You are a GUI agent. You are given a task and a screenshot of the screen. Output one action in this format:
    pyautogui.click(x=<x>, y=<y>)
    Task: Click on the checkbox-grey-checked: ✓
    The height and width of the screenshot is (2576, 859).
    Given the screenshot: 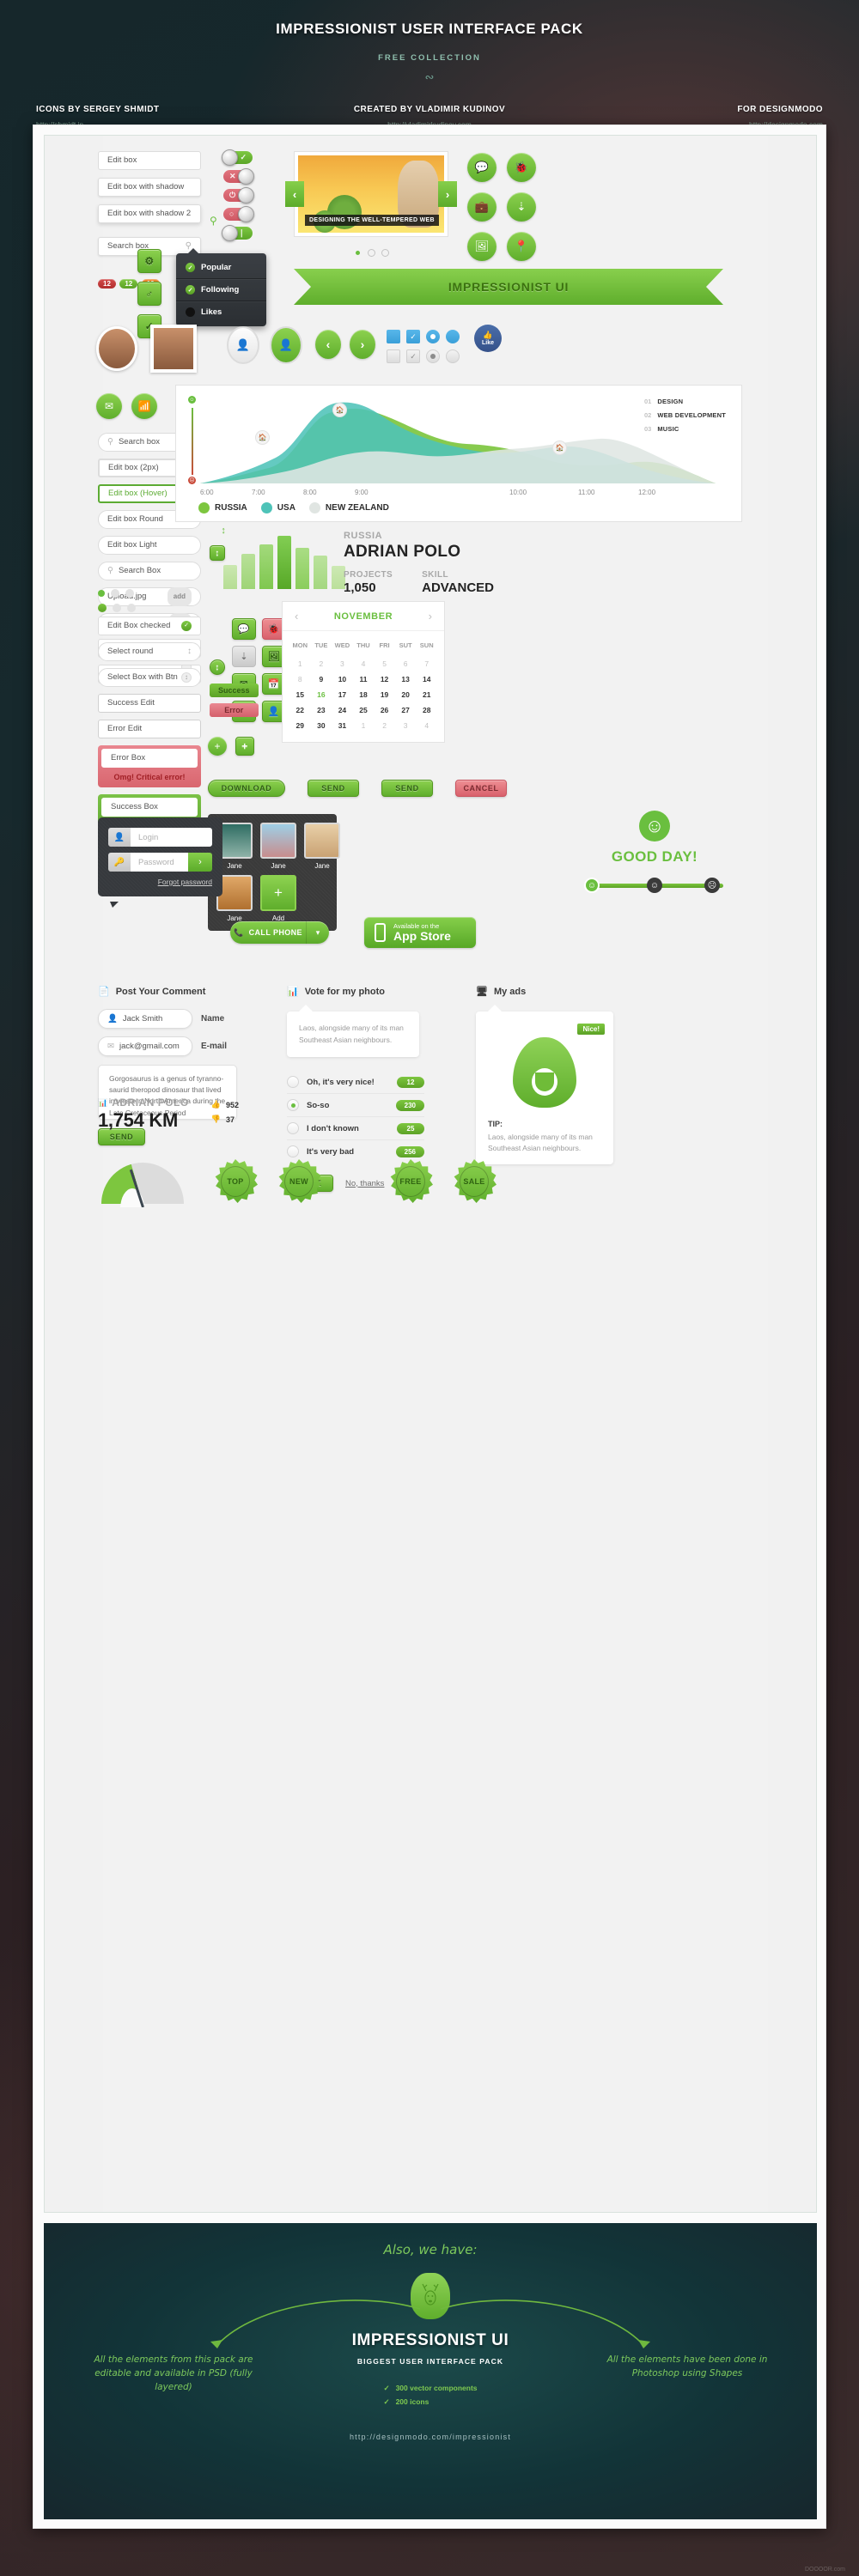 What is the action you would take?
    pyautogui.click(x=413, y=356)
    